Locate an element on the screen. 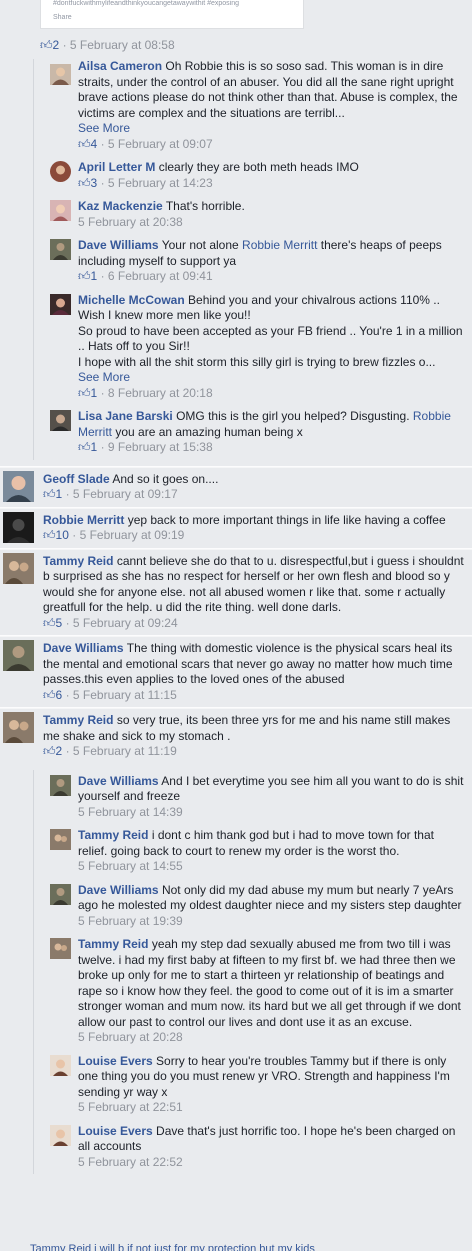  like-count: 3 is located at coordinates (94, 183).